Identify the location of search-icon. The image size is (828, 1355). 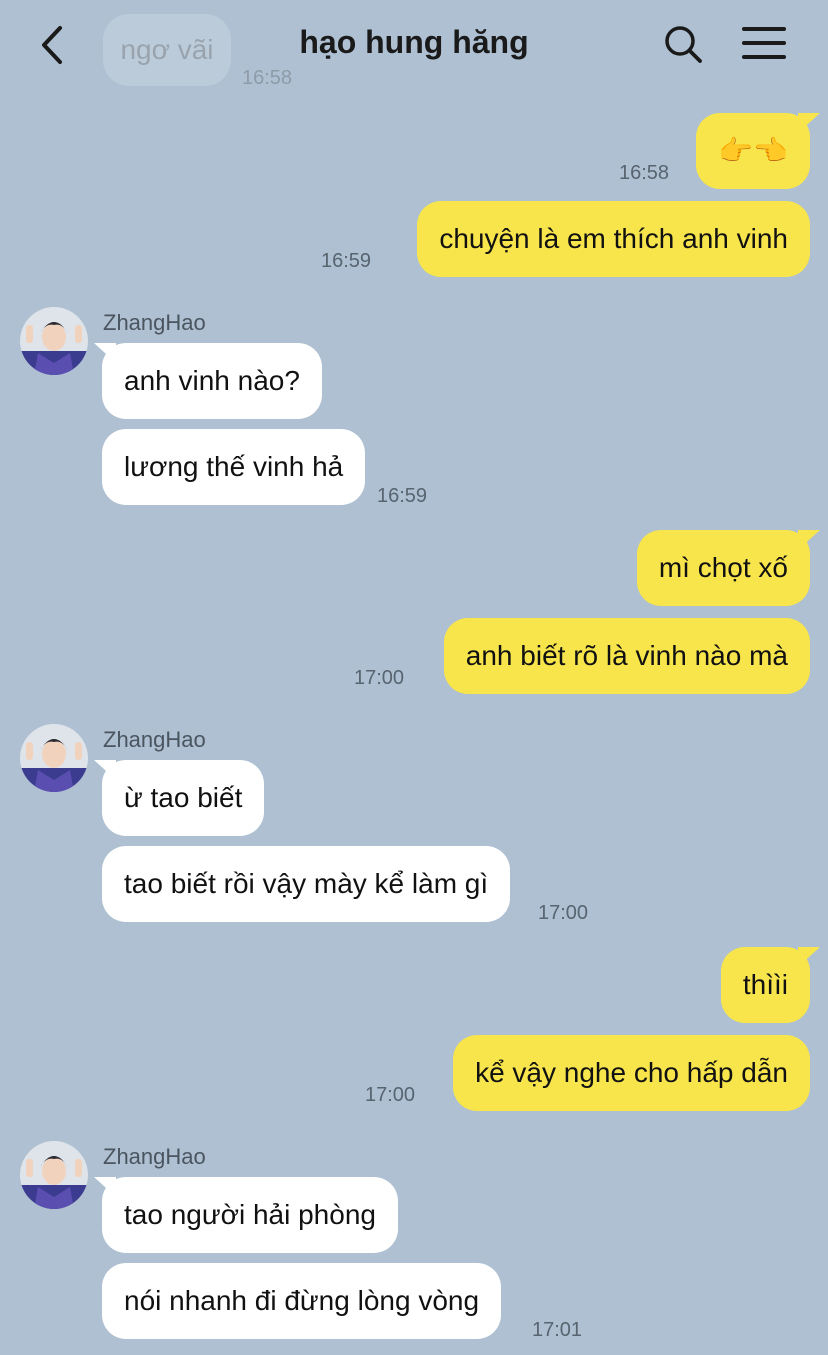
(683, 44).